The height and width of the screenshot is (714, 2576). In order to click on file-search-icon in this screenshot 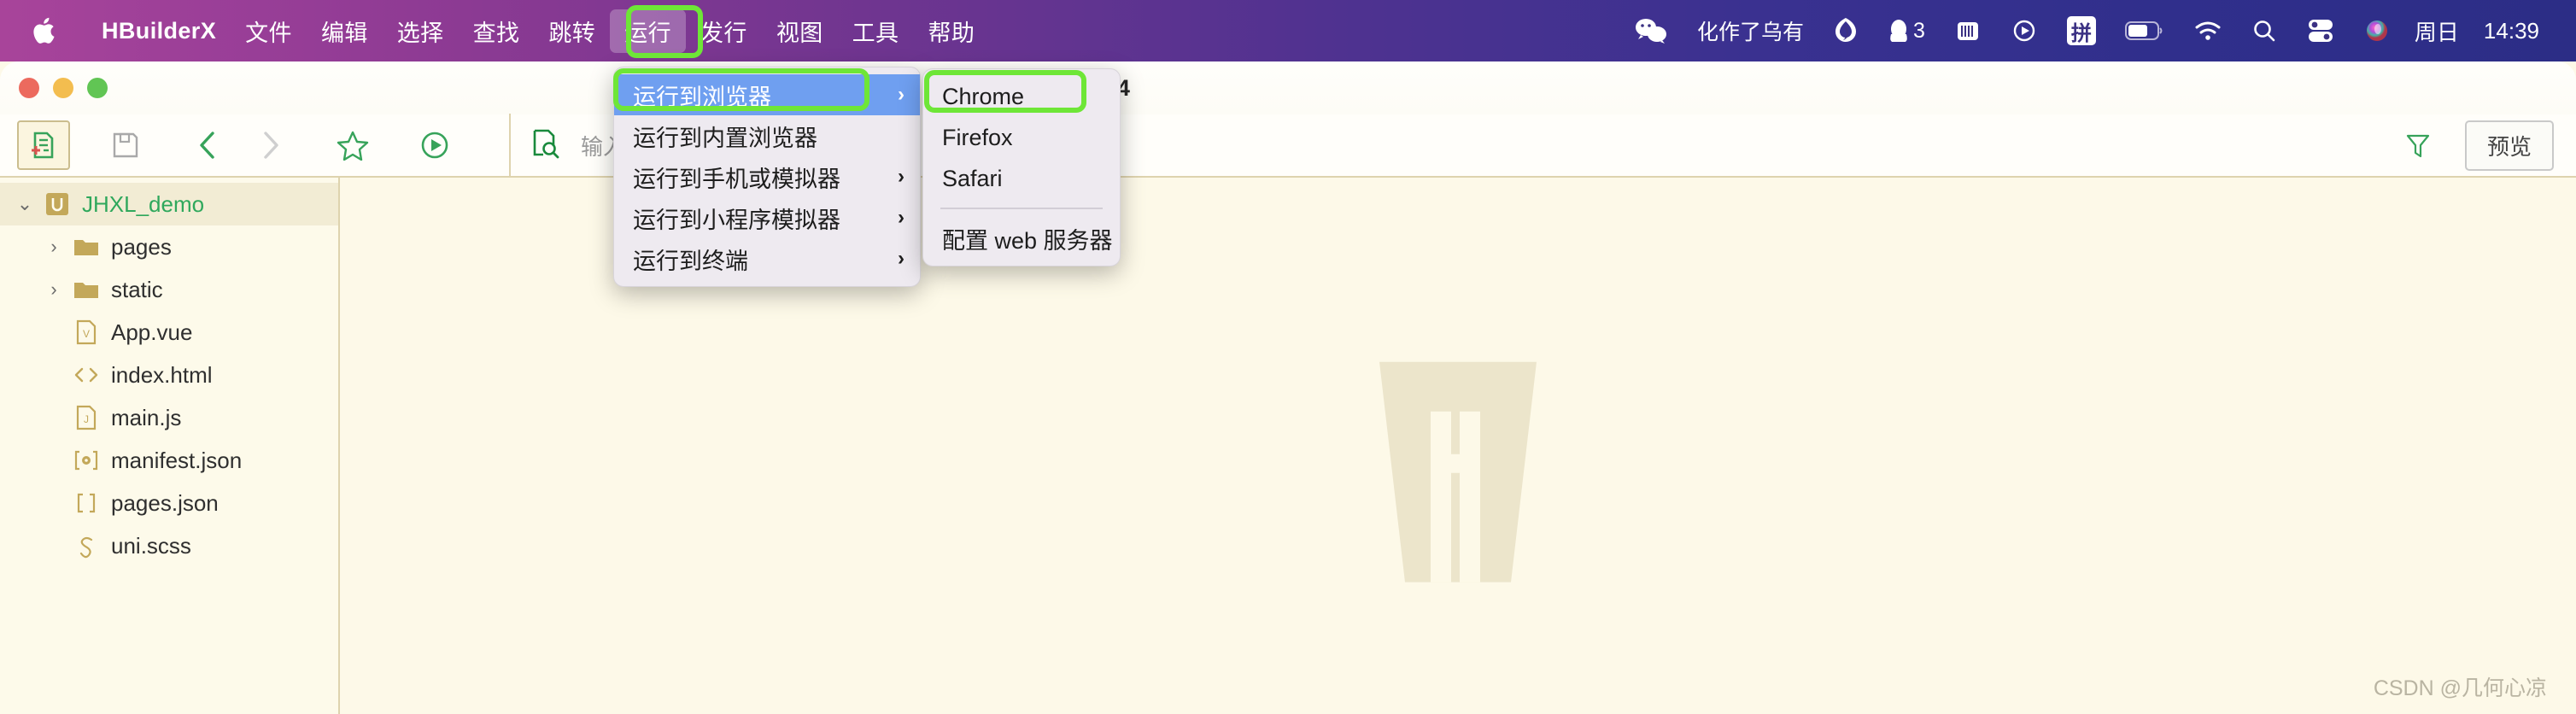, I will do `click(545, 145)`.